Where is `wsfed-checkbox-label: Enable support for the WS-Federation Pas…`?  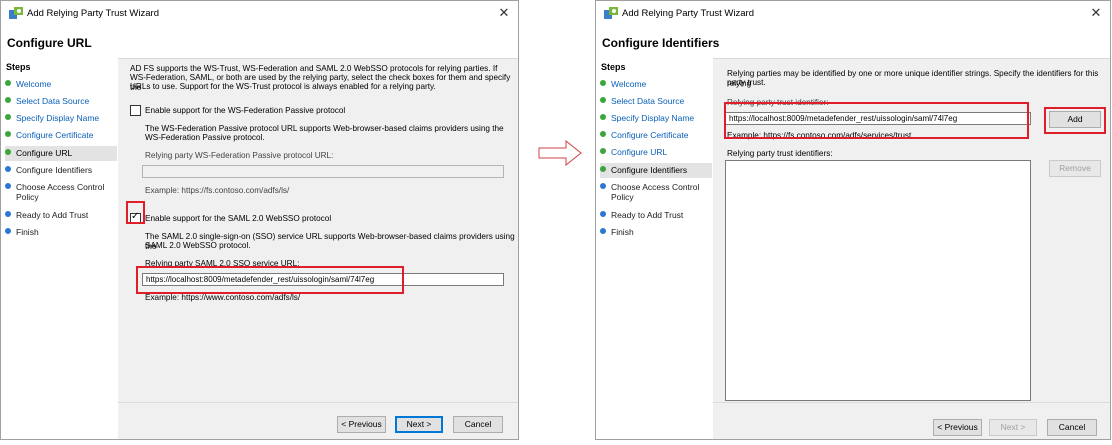 wsfed-checkbox-label: Enable support for the WS-Federation Pas… is located at coordinates (245, 111).